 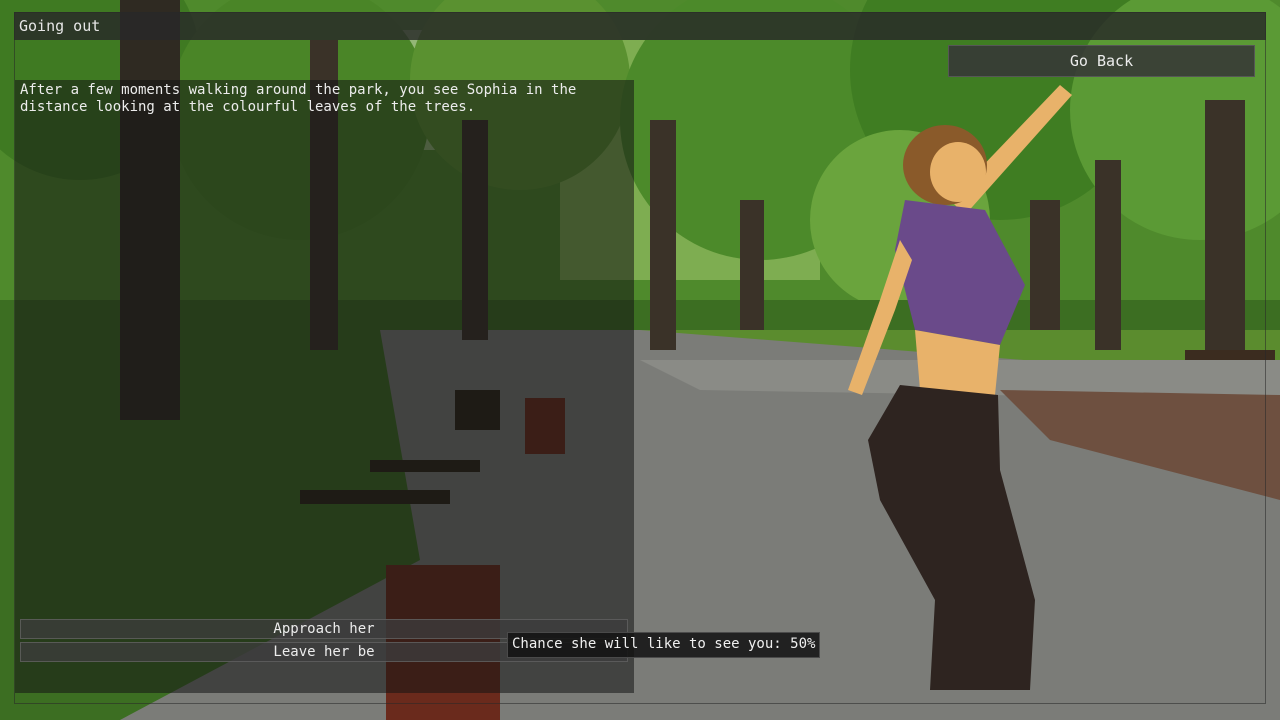 What do you see at coordinates (640, 26) in the screenshot?
I see `window-title-bar: Going out` at bounding box center [640, 26].